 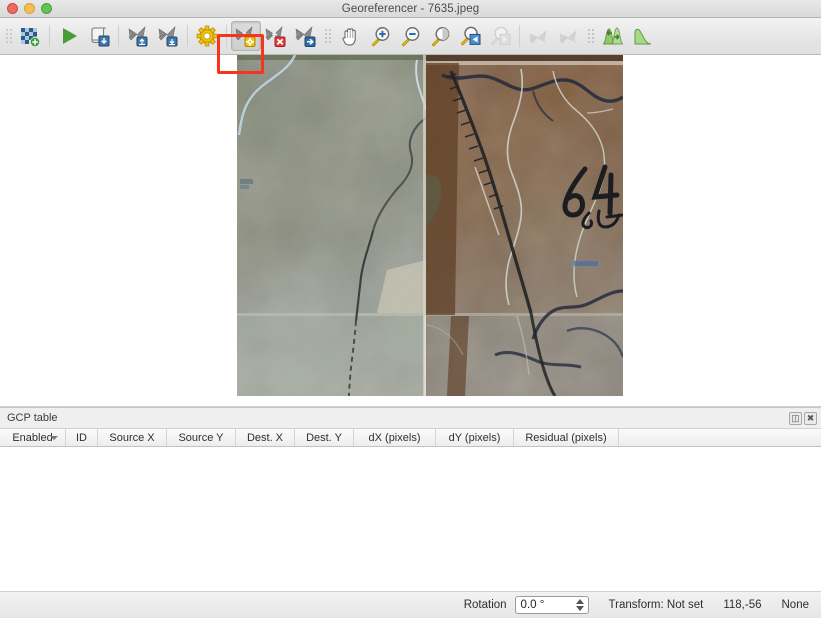 I want to click on zoom-next-icon, so click(x=500, y=36).